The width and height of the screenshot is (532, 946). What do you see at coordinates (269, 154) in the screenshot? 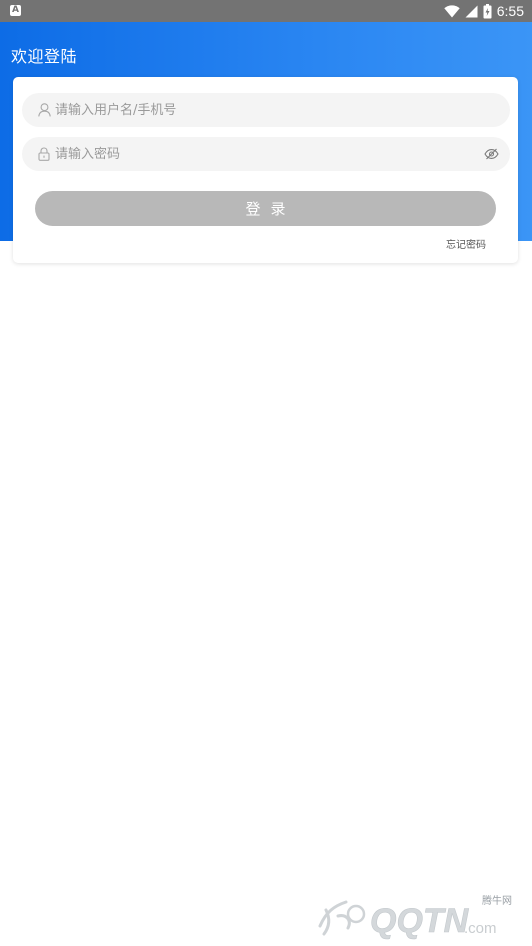
I see `password-input` at bounding box center [269, 154].